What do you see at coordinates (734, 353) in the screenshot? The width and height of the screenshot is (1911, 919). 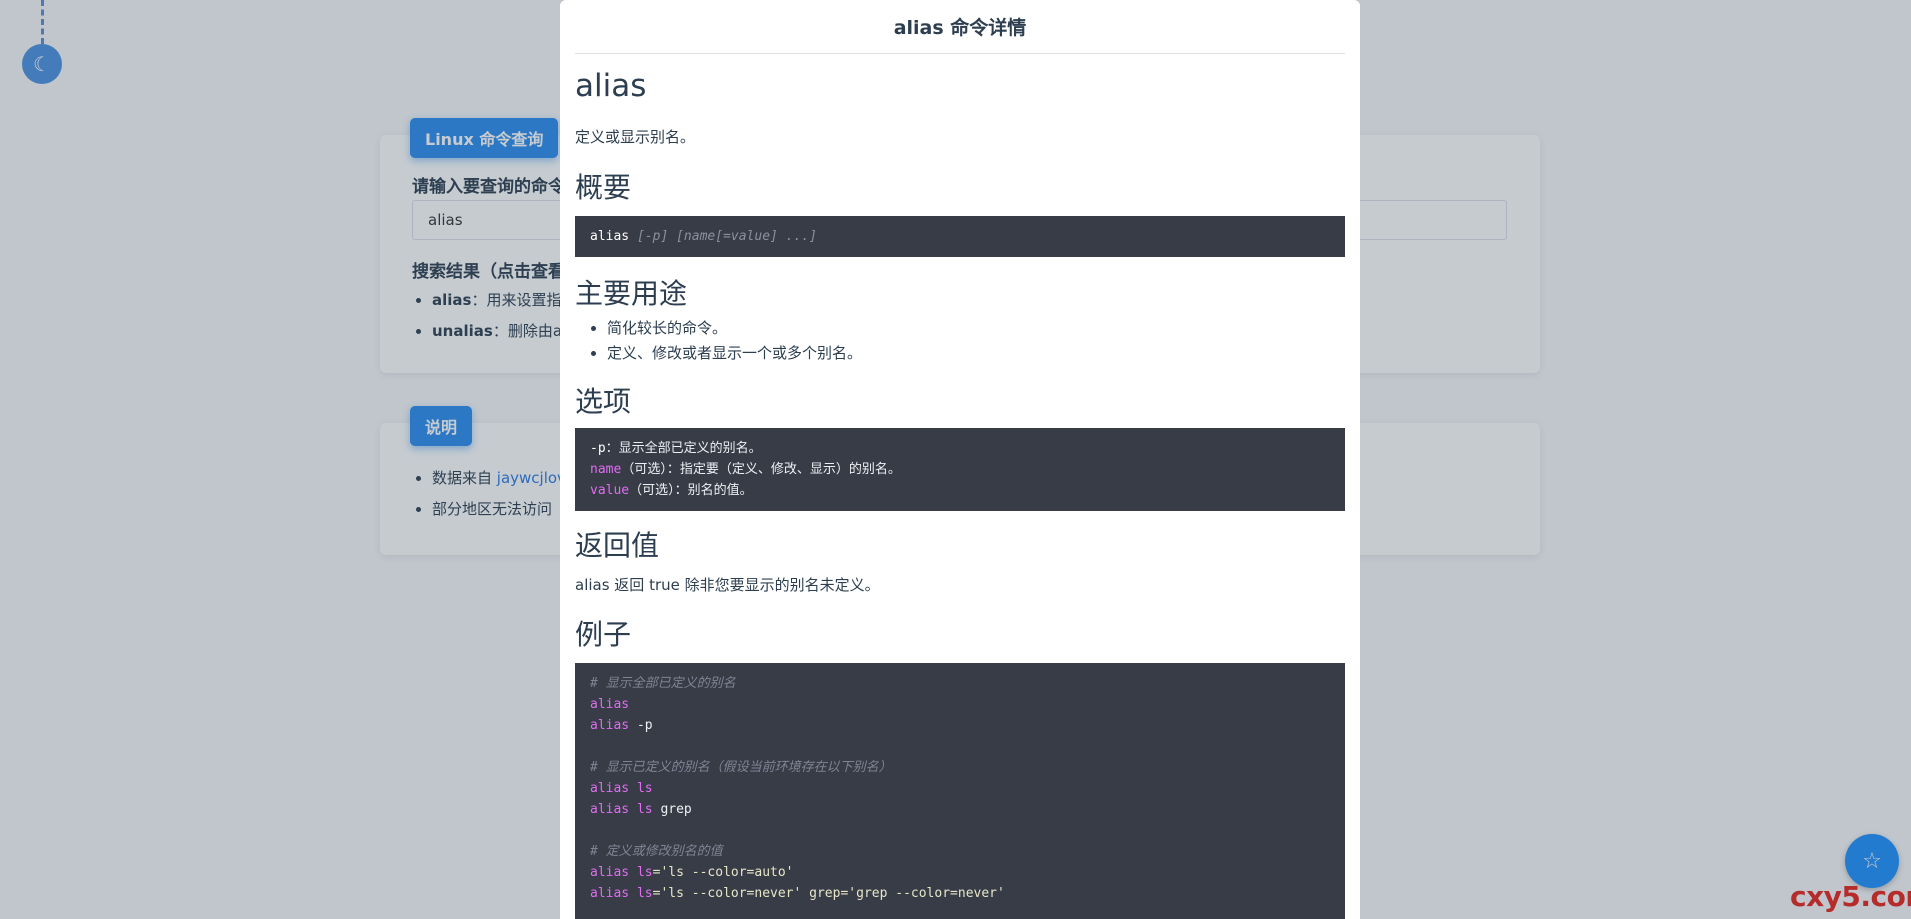 I see `purpose-item: 定义、修改或者显示一个或多个别名。` at bounding box center [734, 353].